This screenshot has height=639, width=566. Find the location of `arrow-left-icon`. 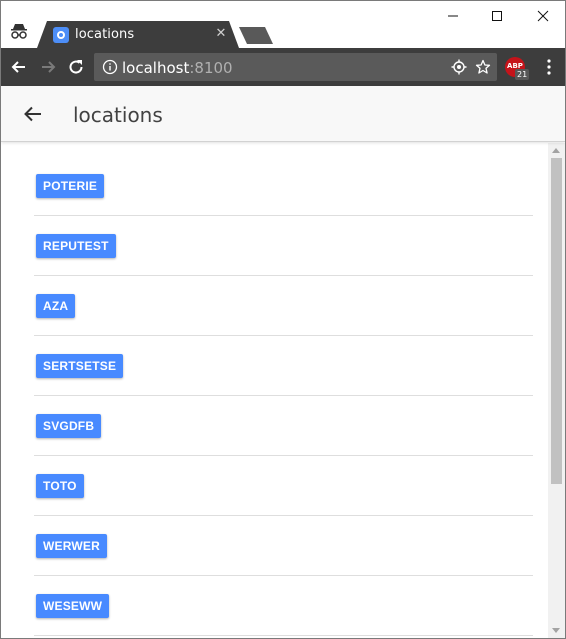

arrow-left-icon is located at coordinates (19, 67).